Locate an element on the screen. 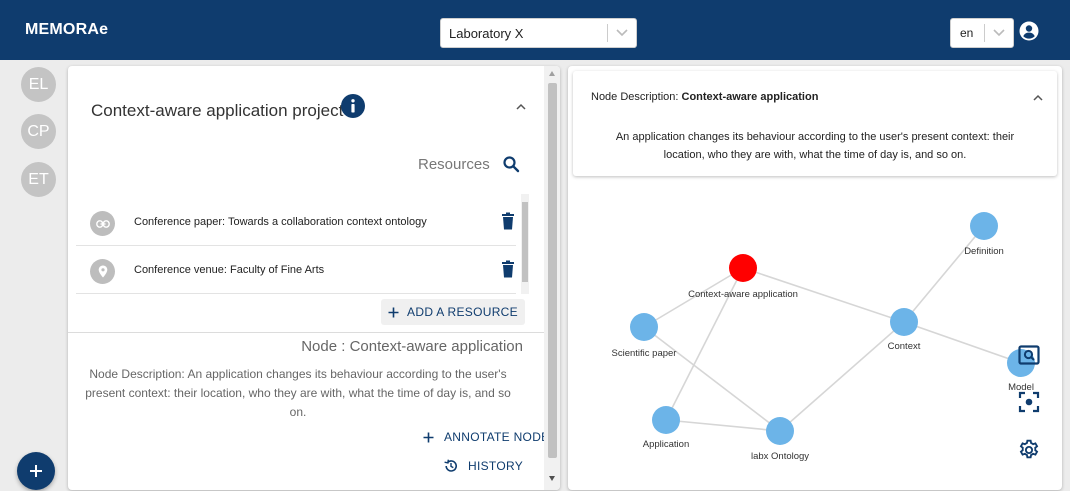 This screenshot has height=491, width=1070. graph-node-scipaper is located at coordinates (644, 327).